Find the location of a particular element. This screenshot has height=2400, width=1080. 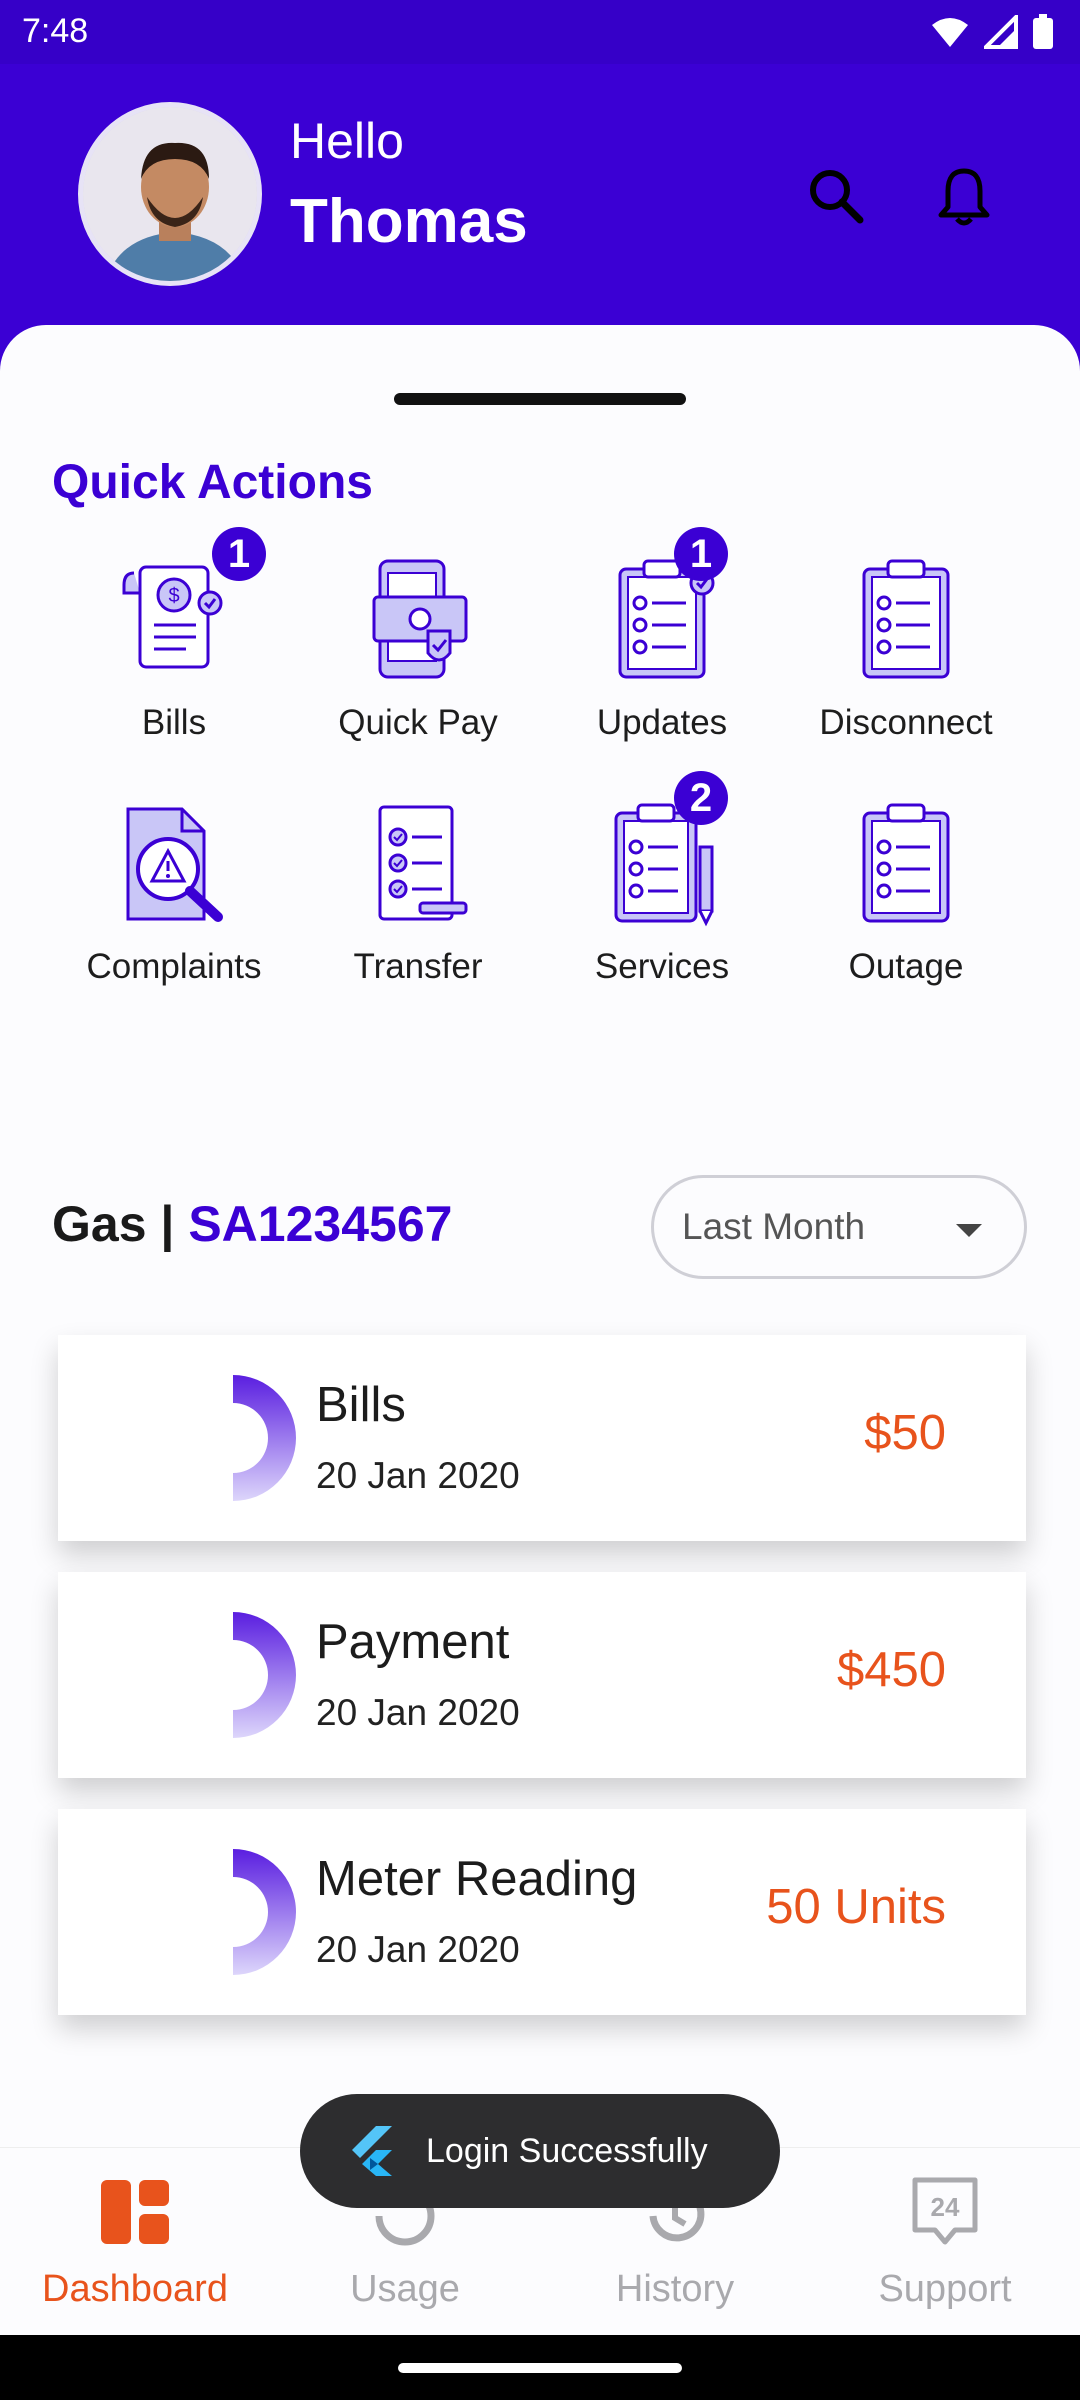

services-badge: 2 is located at coordinates (701, 798).